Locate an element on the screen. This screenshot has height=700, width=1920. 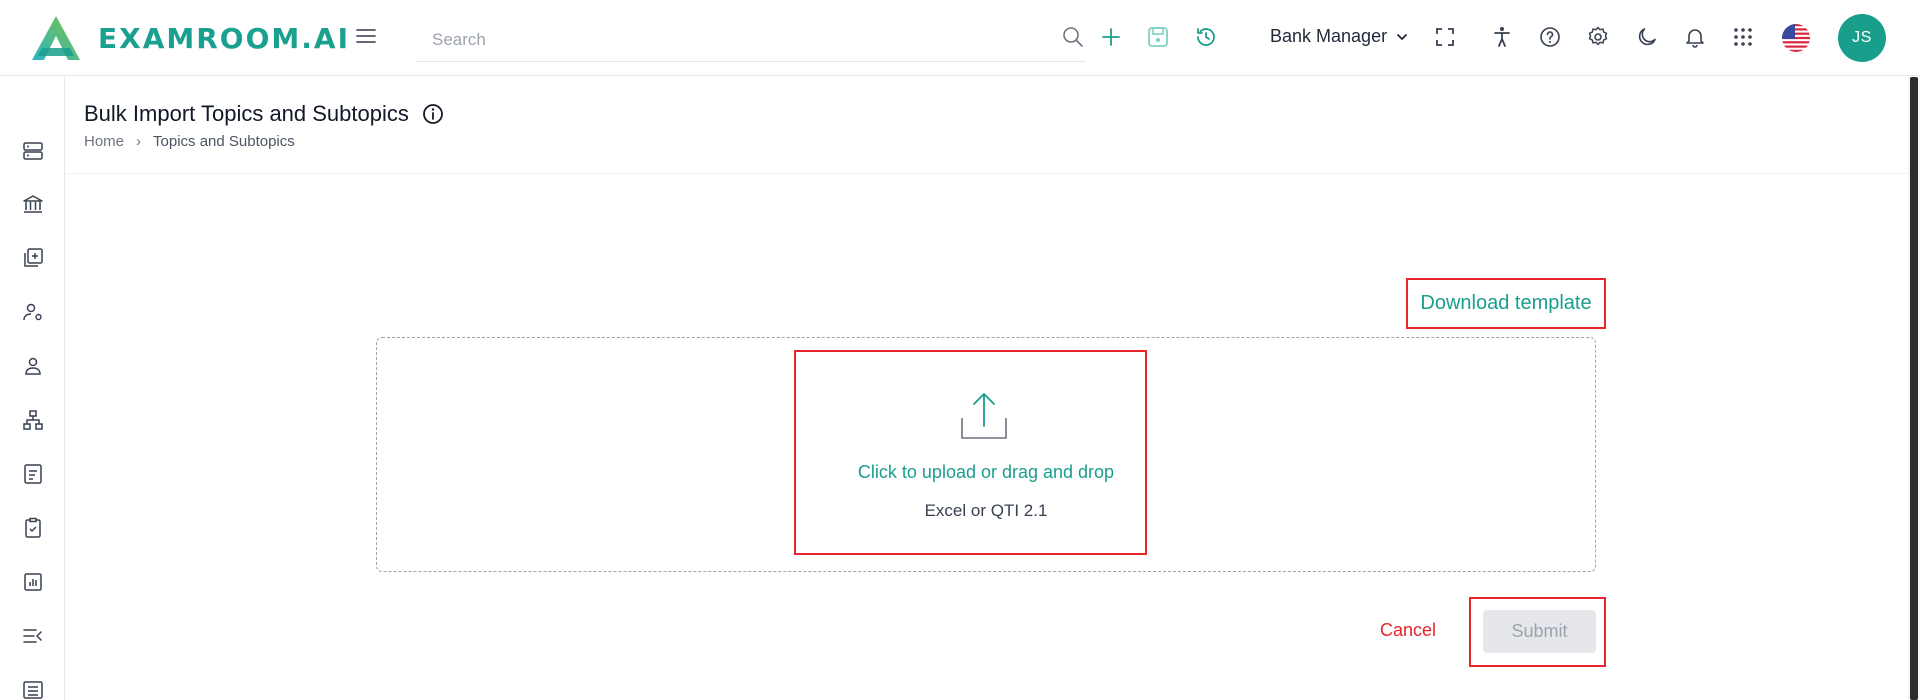
page-title: Bulk Import Topics and Subtopics is located at coordinates (246, 113).